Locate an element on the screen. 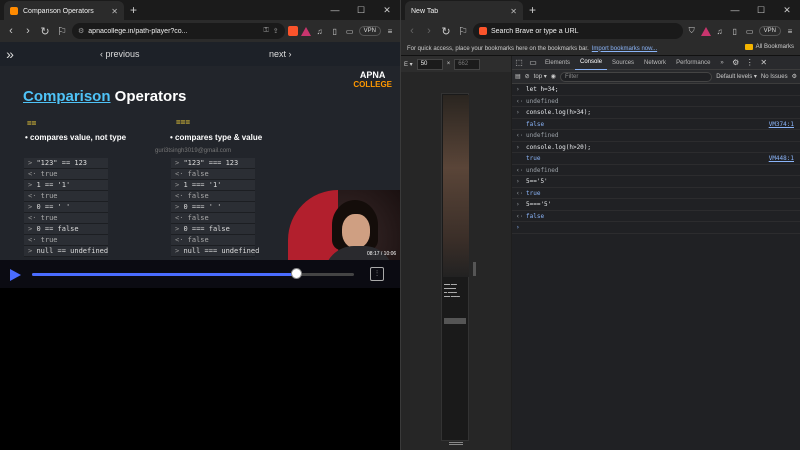 Image resolution: width=800 pixels, height=450 pixels. console-entry: false VM374:1 is located at coordinates (656, 125).